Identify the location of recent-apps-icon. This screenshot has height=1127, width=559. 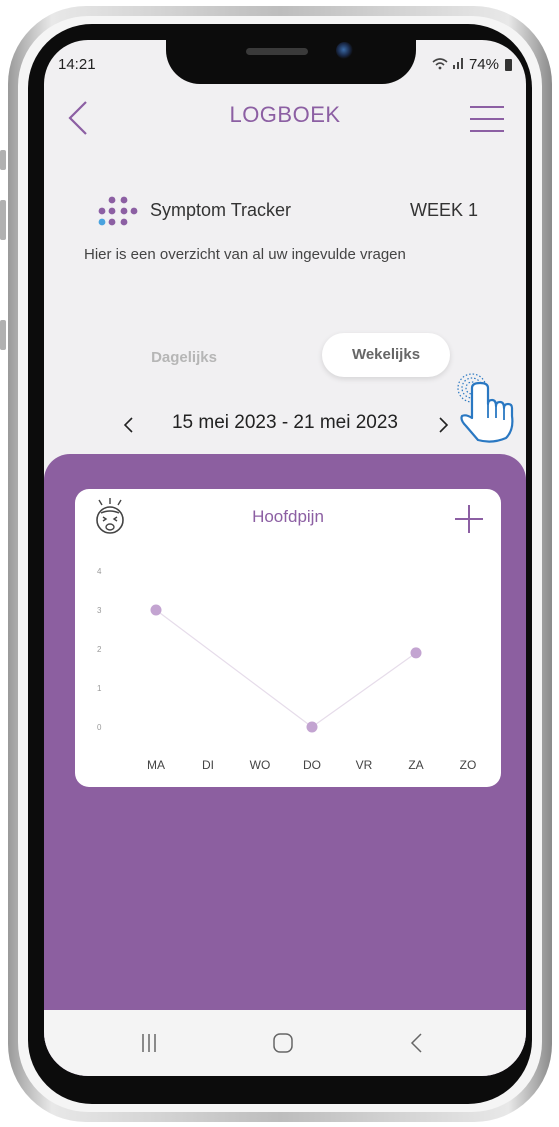
(149, 1043).